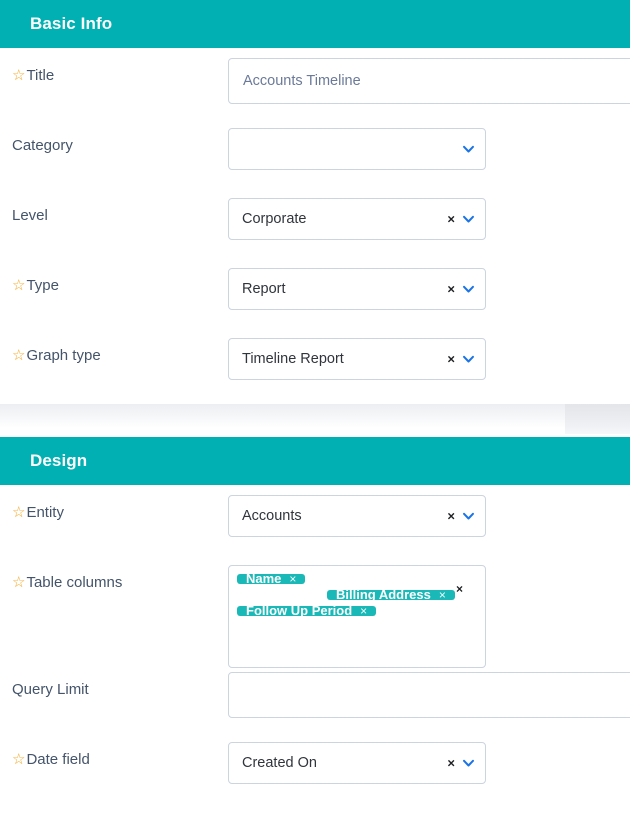 Image resolution: width=630 pixels, height=822 pixels. I want to click on label-type-text: Type, so click(42, 285).